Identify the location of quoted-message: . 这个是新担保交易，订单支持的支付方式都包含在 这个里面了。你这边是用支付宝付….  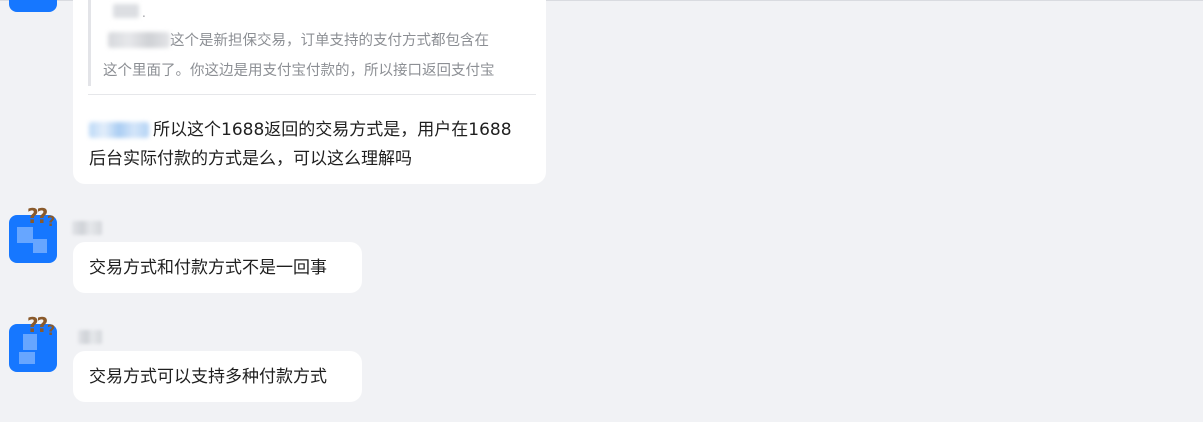
(312, 43).